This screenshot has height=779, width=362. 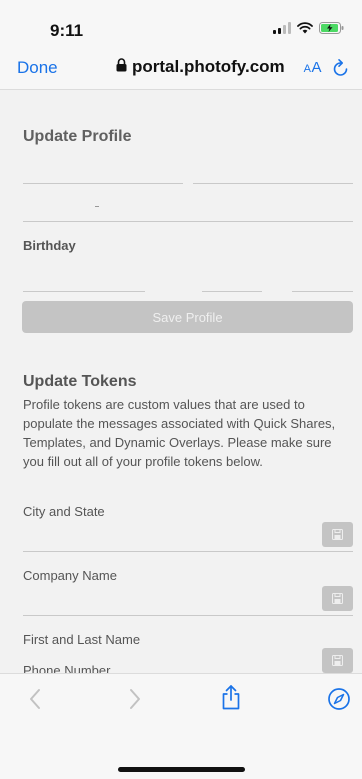 What do you see at coordinates (208, 66) in the screenshot?
I see `url-text: portal.photofy.com` at bounding box center [208, 66].